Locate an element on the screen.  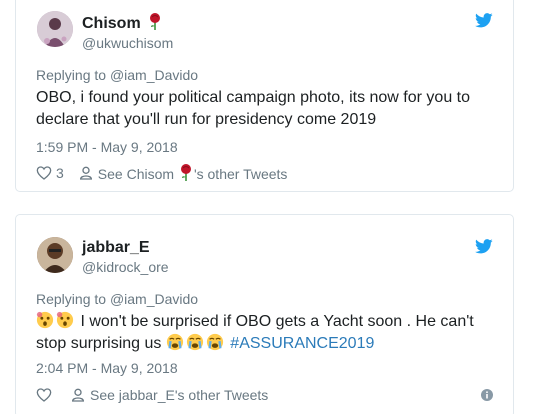
user-handle: @ukwuchisom is located at coordinates (127, 43).